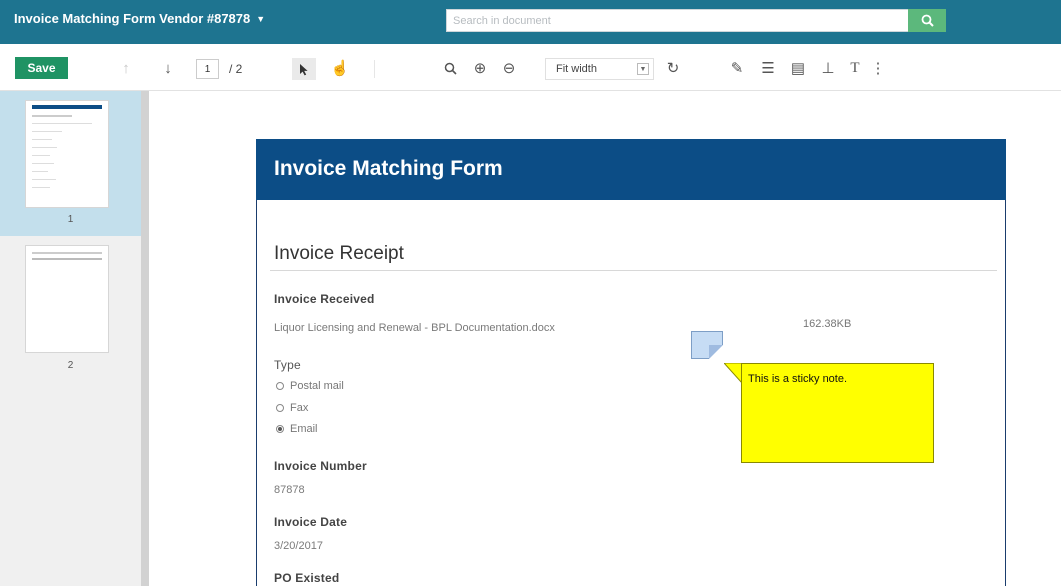  What do you see at coordinates (168, 68) in the screenshot?
I see `arrow-down-icon: ↓` at bounding box center [168, 68].